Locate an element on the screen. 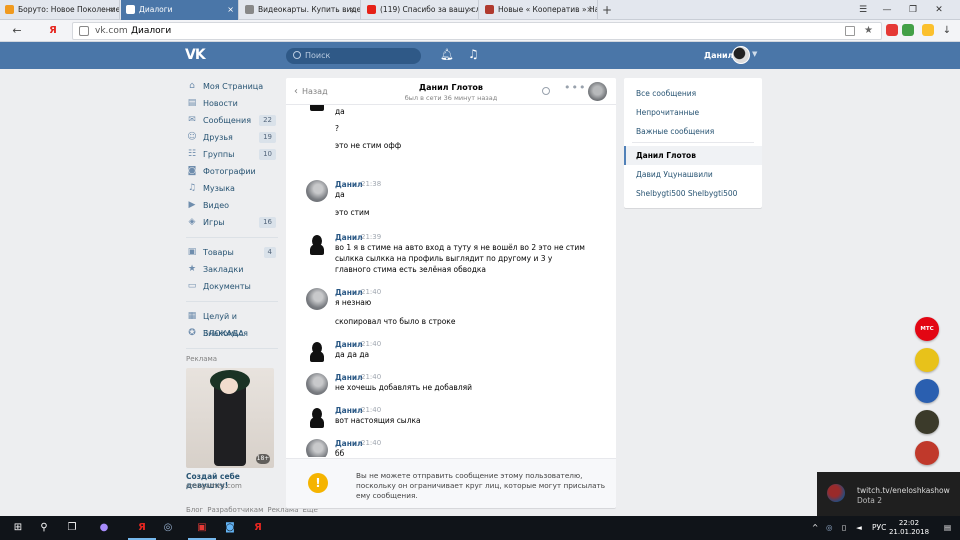 The image size is (960, 540). cortana-icon: ● is located at coordinates (104, 528).